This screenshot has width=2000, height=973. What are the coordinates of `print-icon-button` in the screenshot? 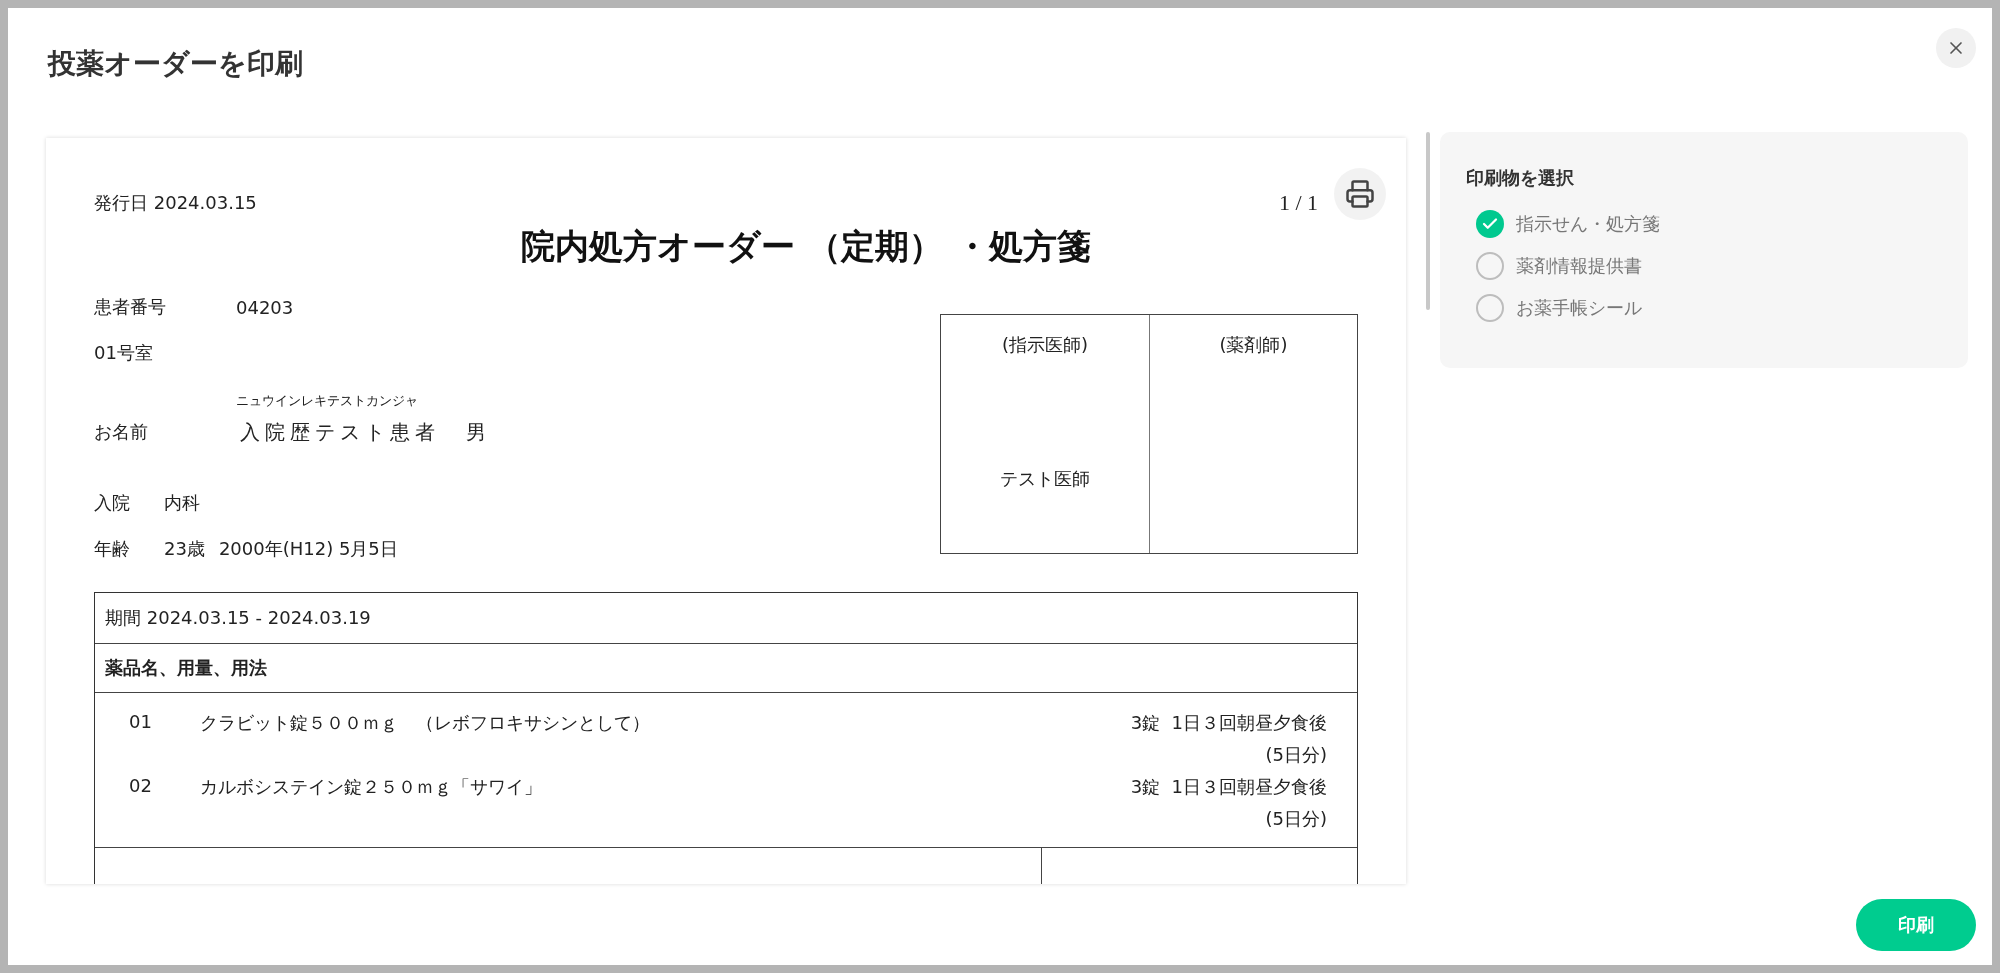 It's located at (1360, 194).